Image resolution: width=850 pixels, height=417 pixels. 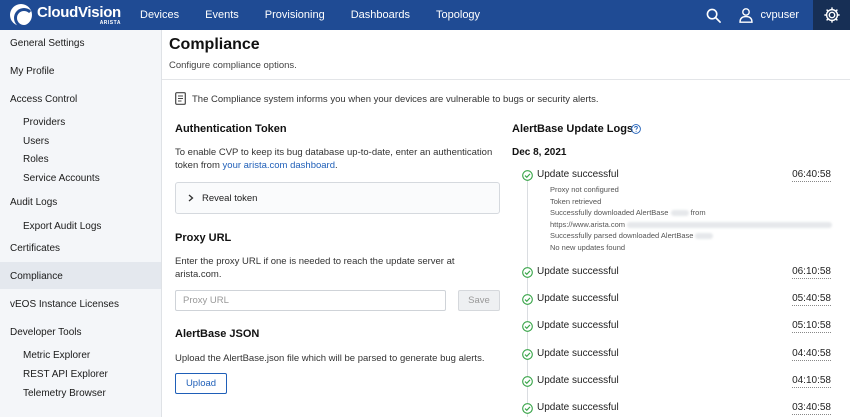 I want to click on page-subtitle: Configure compliance options., so click(x=233, y=65).